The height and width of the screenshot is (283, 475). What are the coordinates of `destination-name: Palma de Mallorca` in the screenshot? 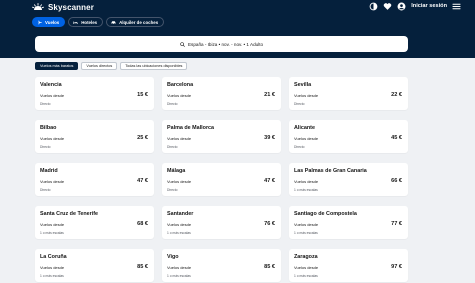 It's located at (191, 128).